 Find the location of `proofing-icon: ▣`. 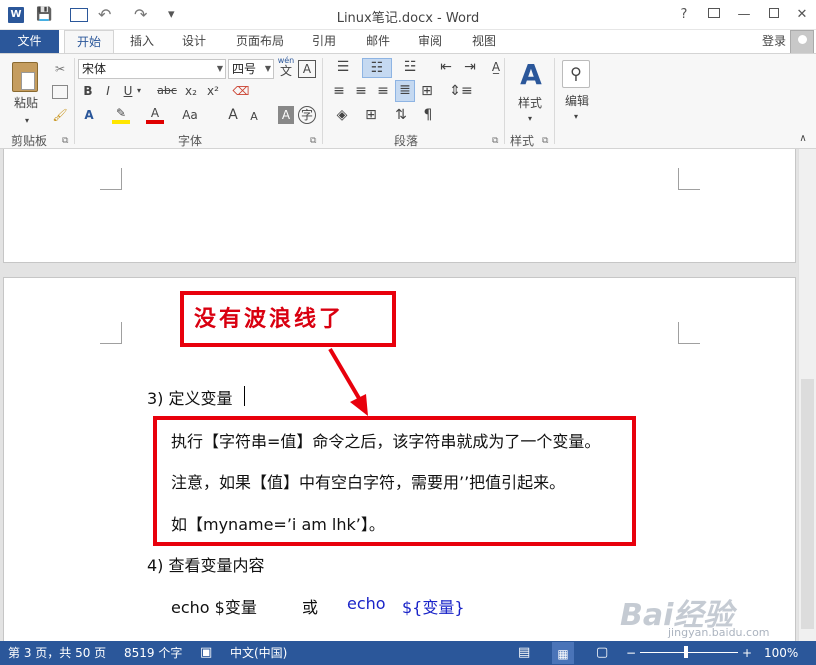

proofing-icon: ▣ is located at coordinates (206, 653).